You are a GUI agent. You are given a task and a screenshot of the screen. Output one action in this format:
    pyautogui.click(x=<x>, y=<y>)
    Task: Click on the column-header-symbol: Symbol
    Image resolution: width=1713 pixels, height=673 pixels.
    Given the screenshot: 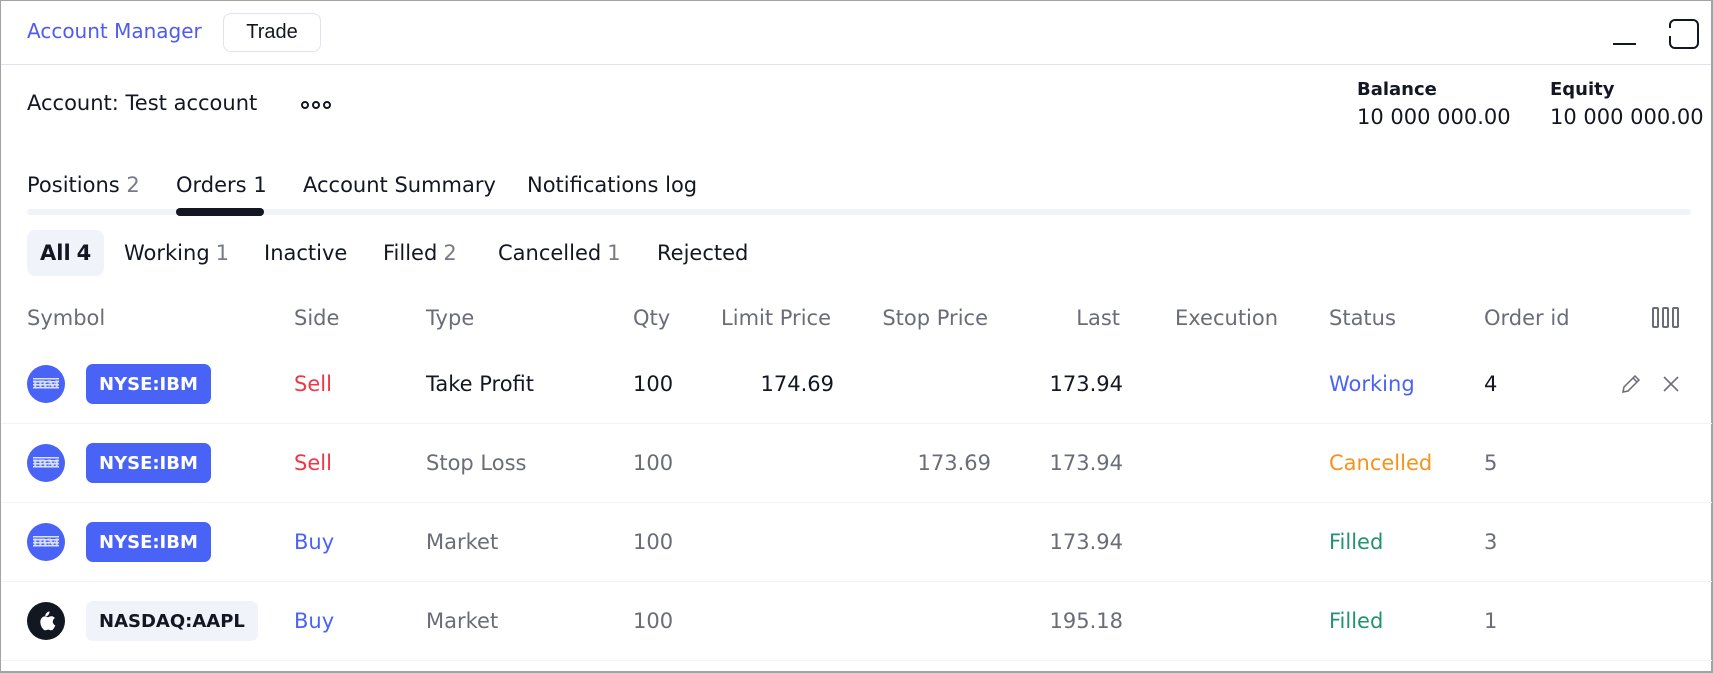 What is the action you would take?
    pyautogui.click(x=66, y=318)
    